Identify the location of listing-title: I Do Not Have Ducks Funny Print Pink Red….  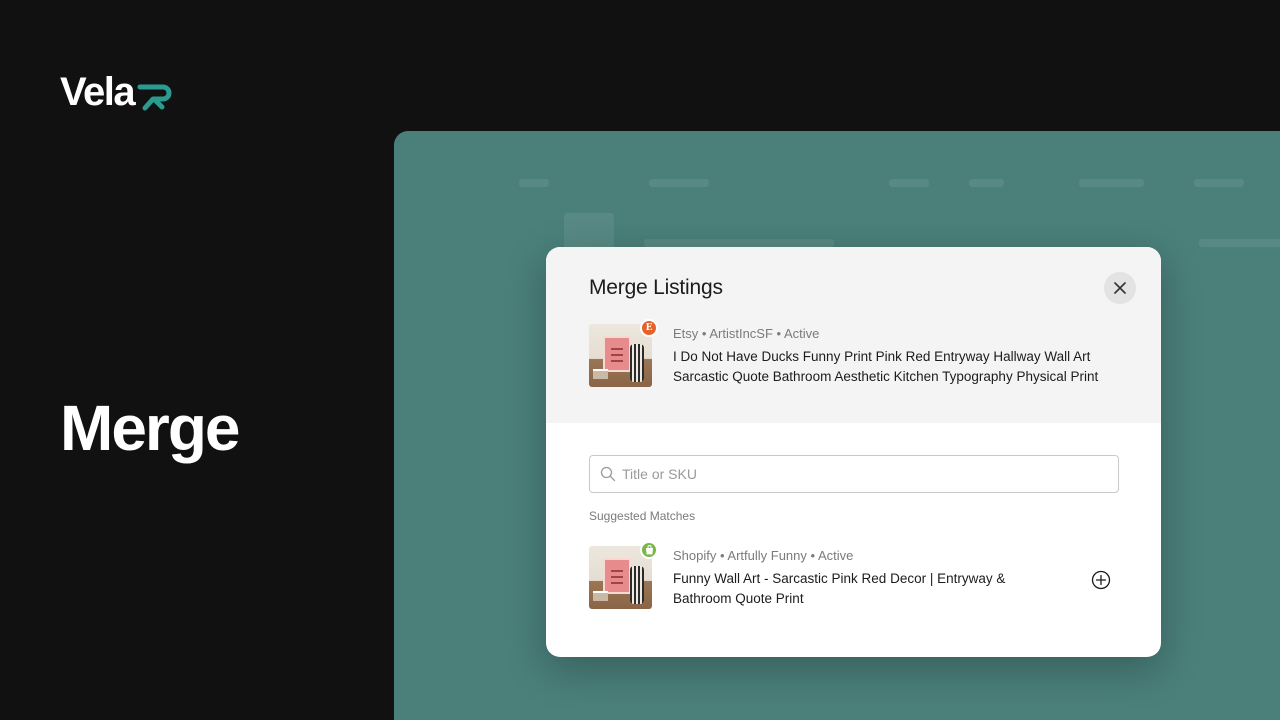
(886, 366).